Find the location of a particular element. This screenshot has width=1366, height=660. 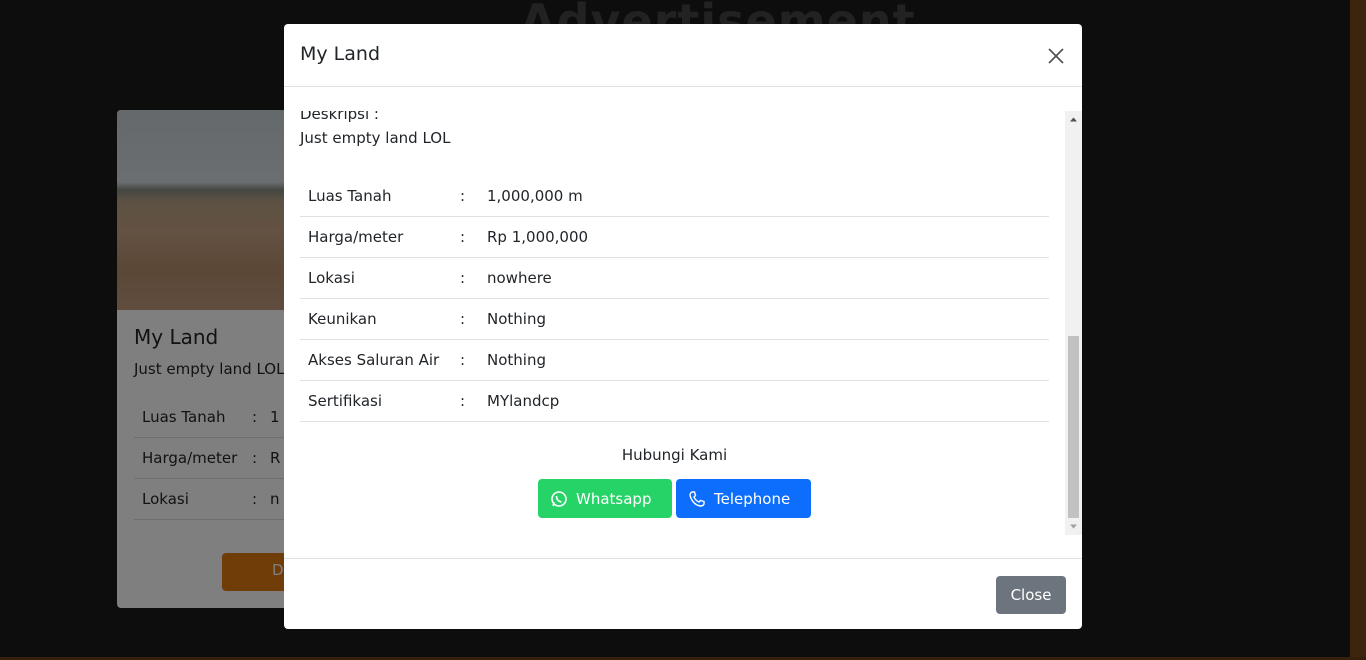

spec-key: Lokasi is located at coordinates (331, 278).